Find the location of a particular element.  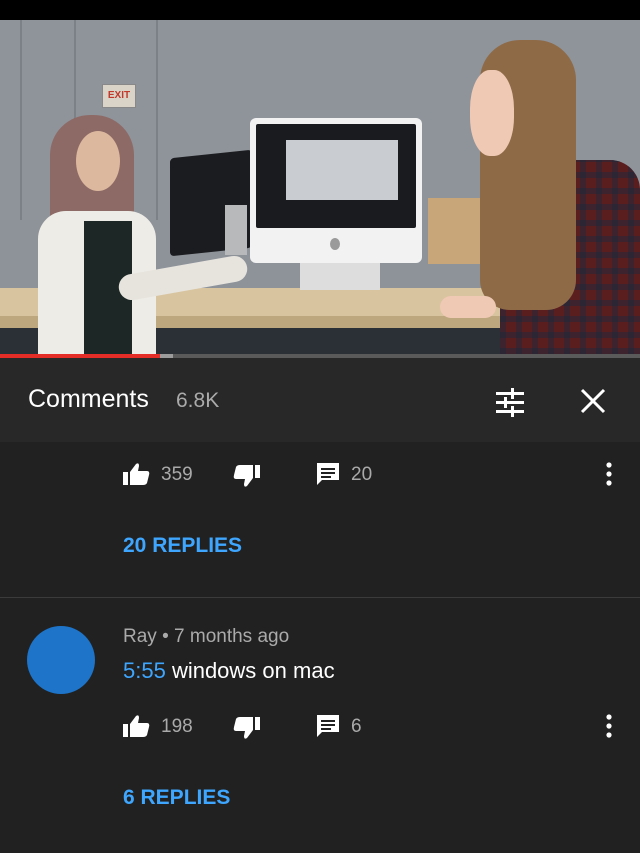

divider is located at coordinates (320, 597).